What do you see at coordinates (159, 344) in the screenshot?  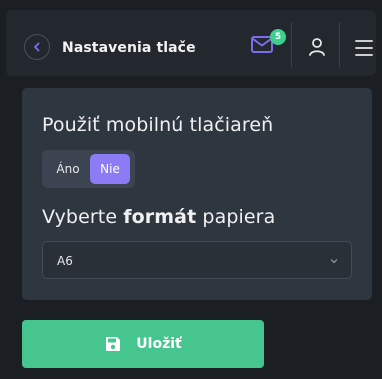 I see `save-button-label: Uložiť` at bounding box center [159, 344].